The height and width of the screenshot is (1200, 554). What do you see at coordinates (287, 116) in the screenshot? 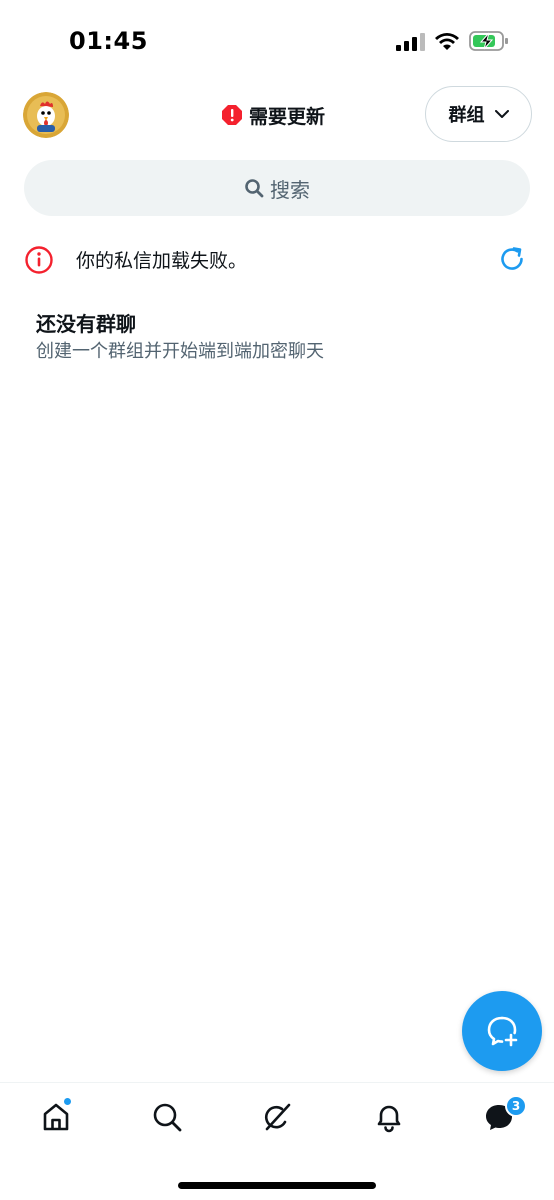
I see `update-required-label: 需要更新` at bounding box center [287, 116].